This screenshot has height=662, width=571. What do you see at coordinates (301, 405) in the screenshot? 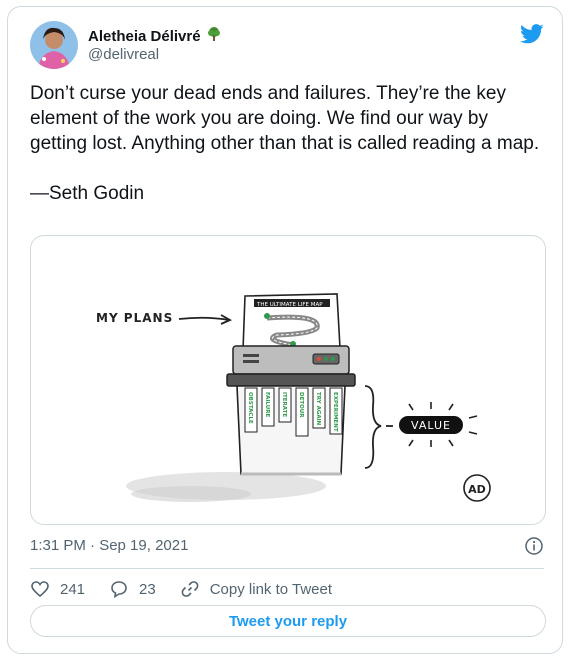
I see `strip-detour: DETOUR` at bounding box center [301, 405].